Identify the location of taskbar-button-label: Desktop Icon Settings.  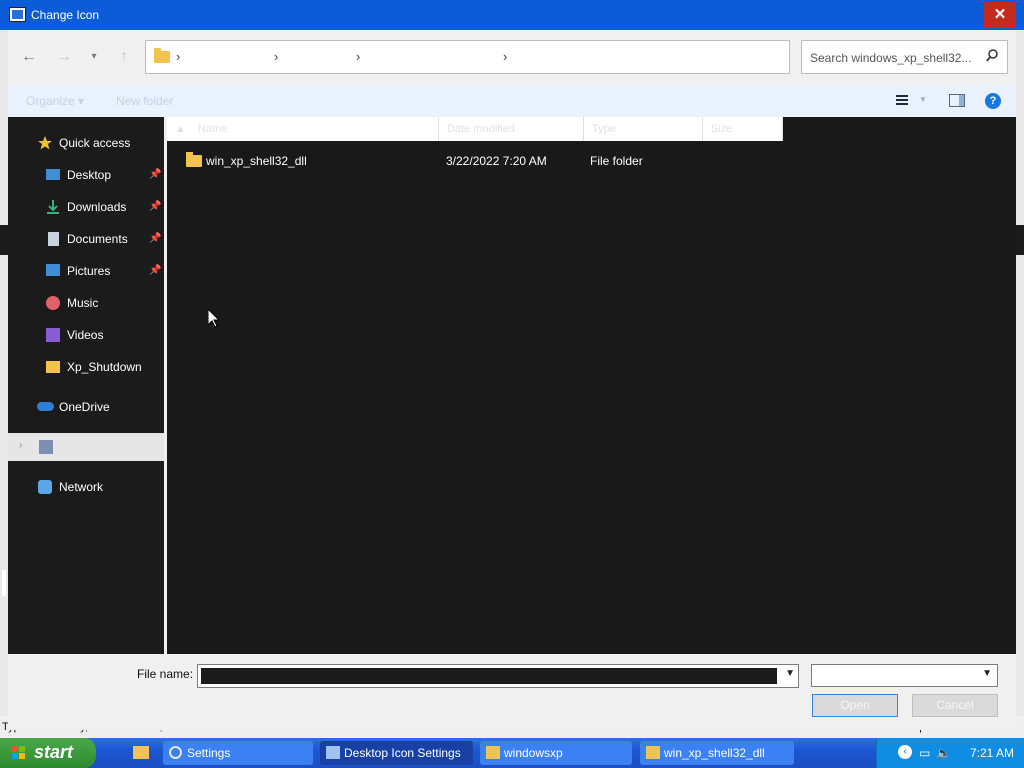
(402, 753).